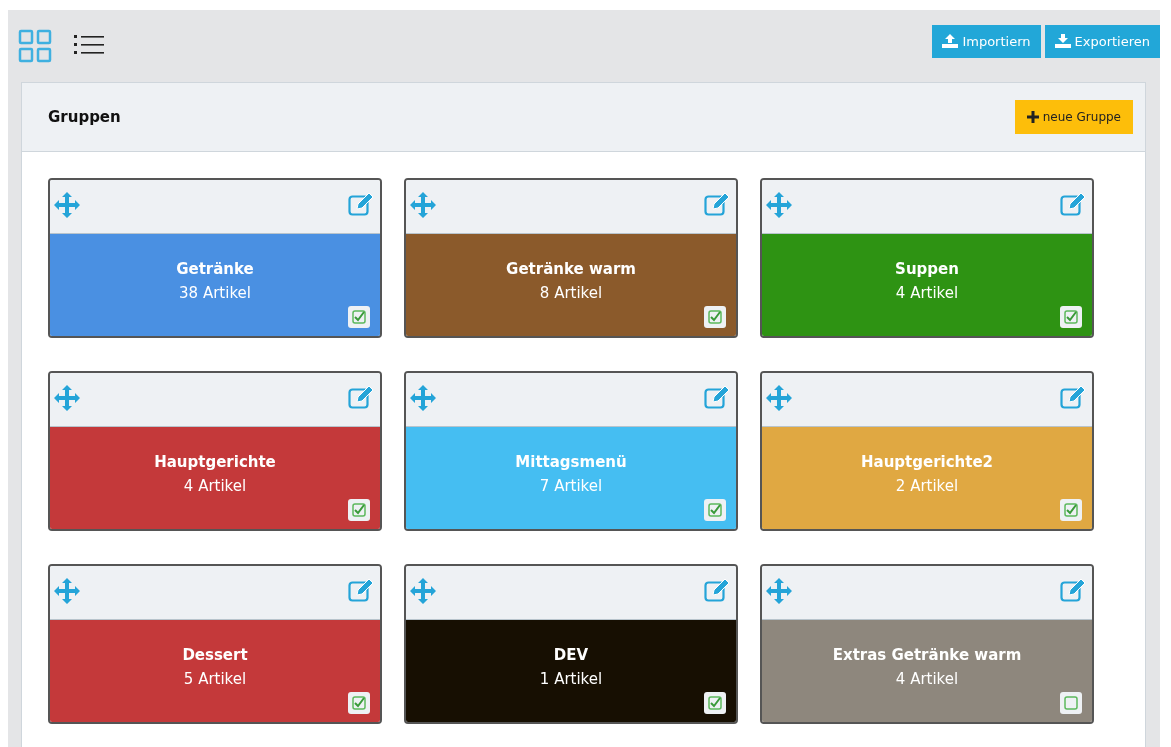 The width and height of the screenshot is (1171, 747). What do you see at coordinates (950, 41) in the screenshot?
I see `upload-icon` at bounding box center [950, 41].